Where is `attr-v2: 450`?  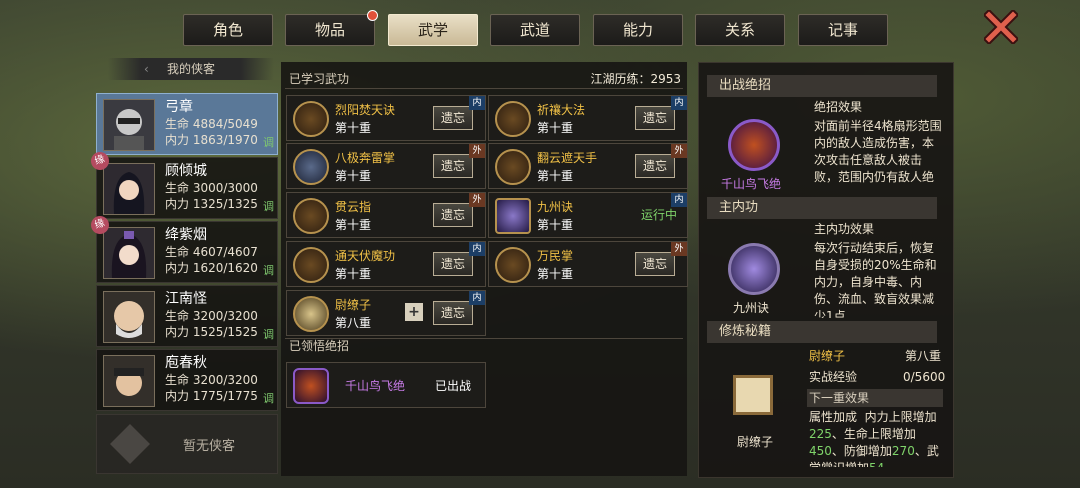
attr-v2: 450 is located at coordinates (820, 451).